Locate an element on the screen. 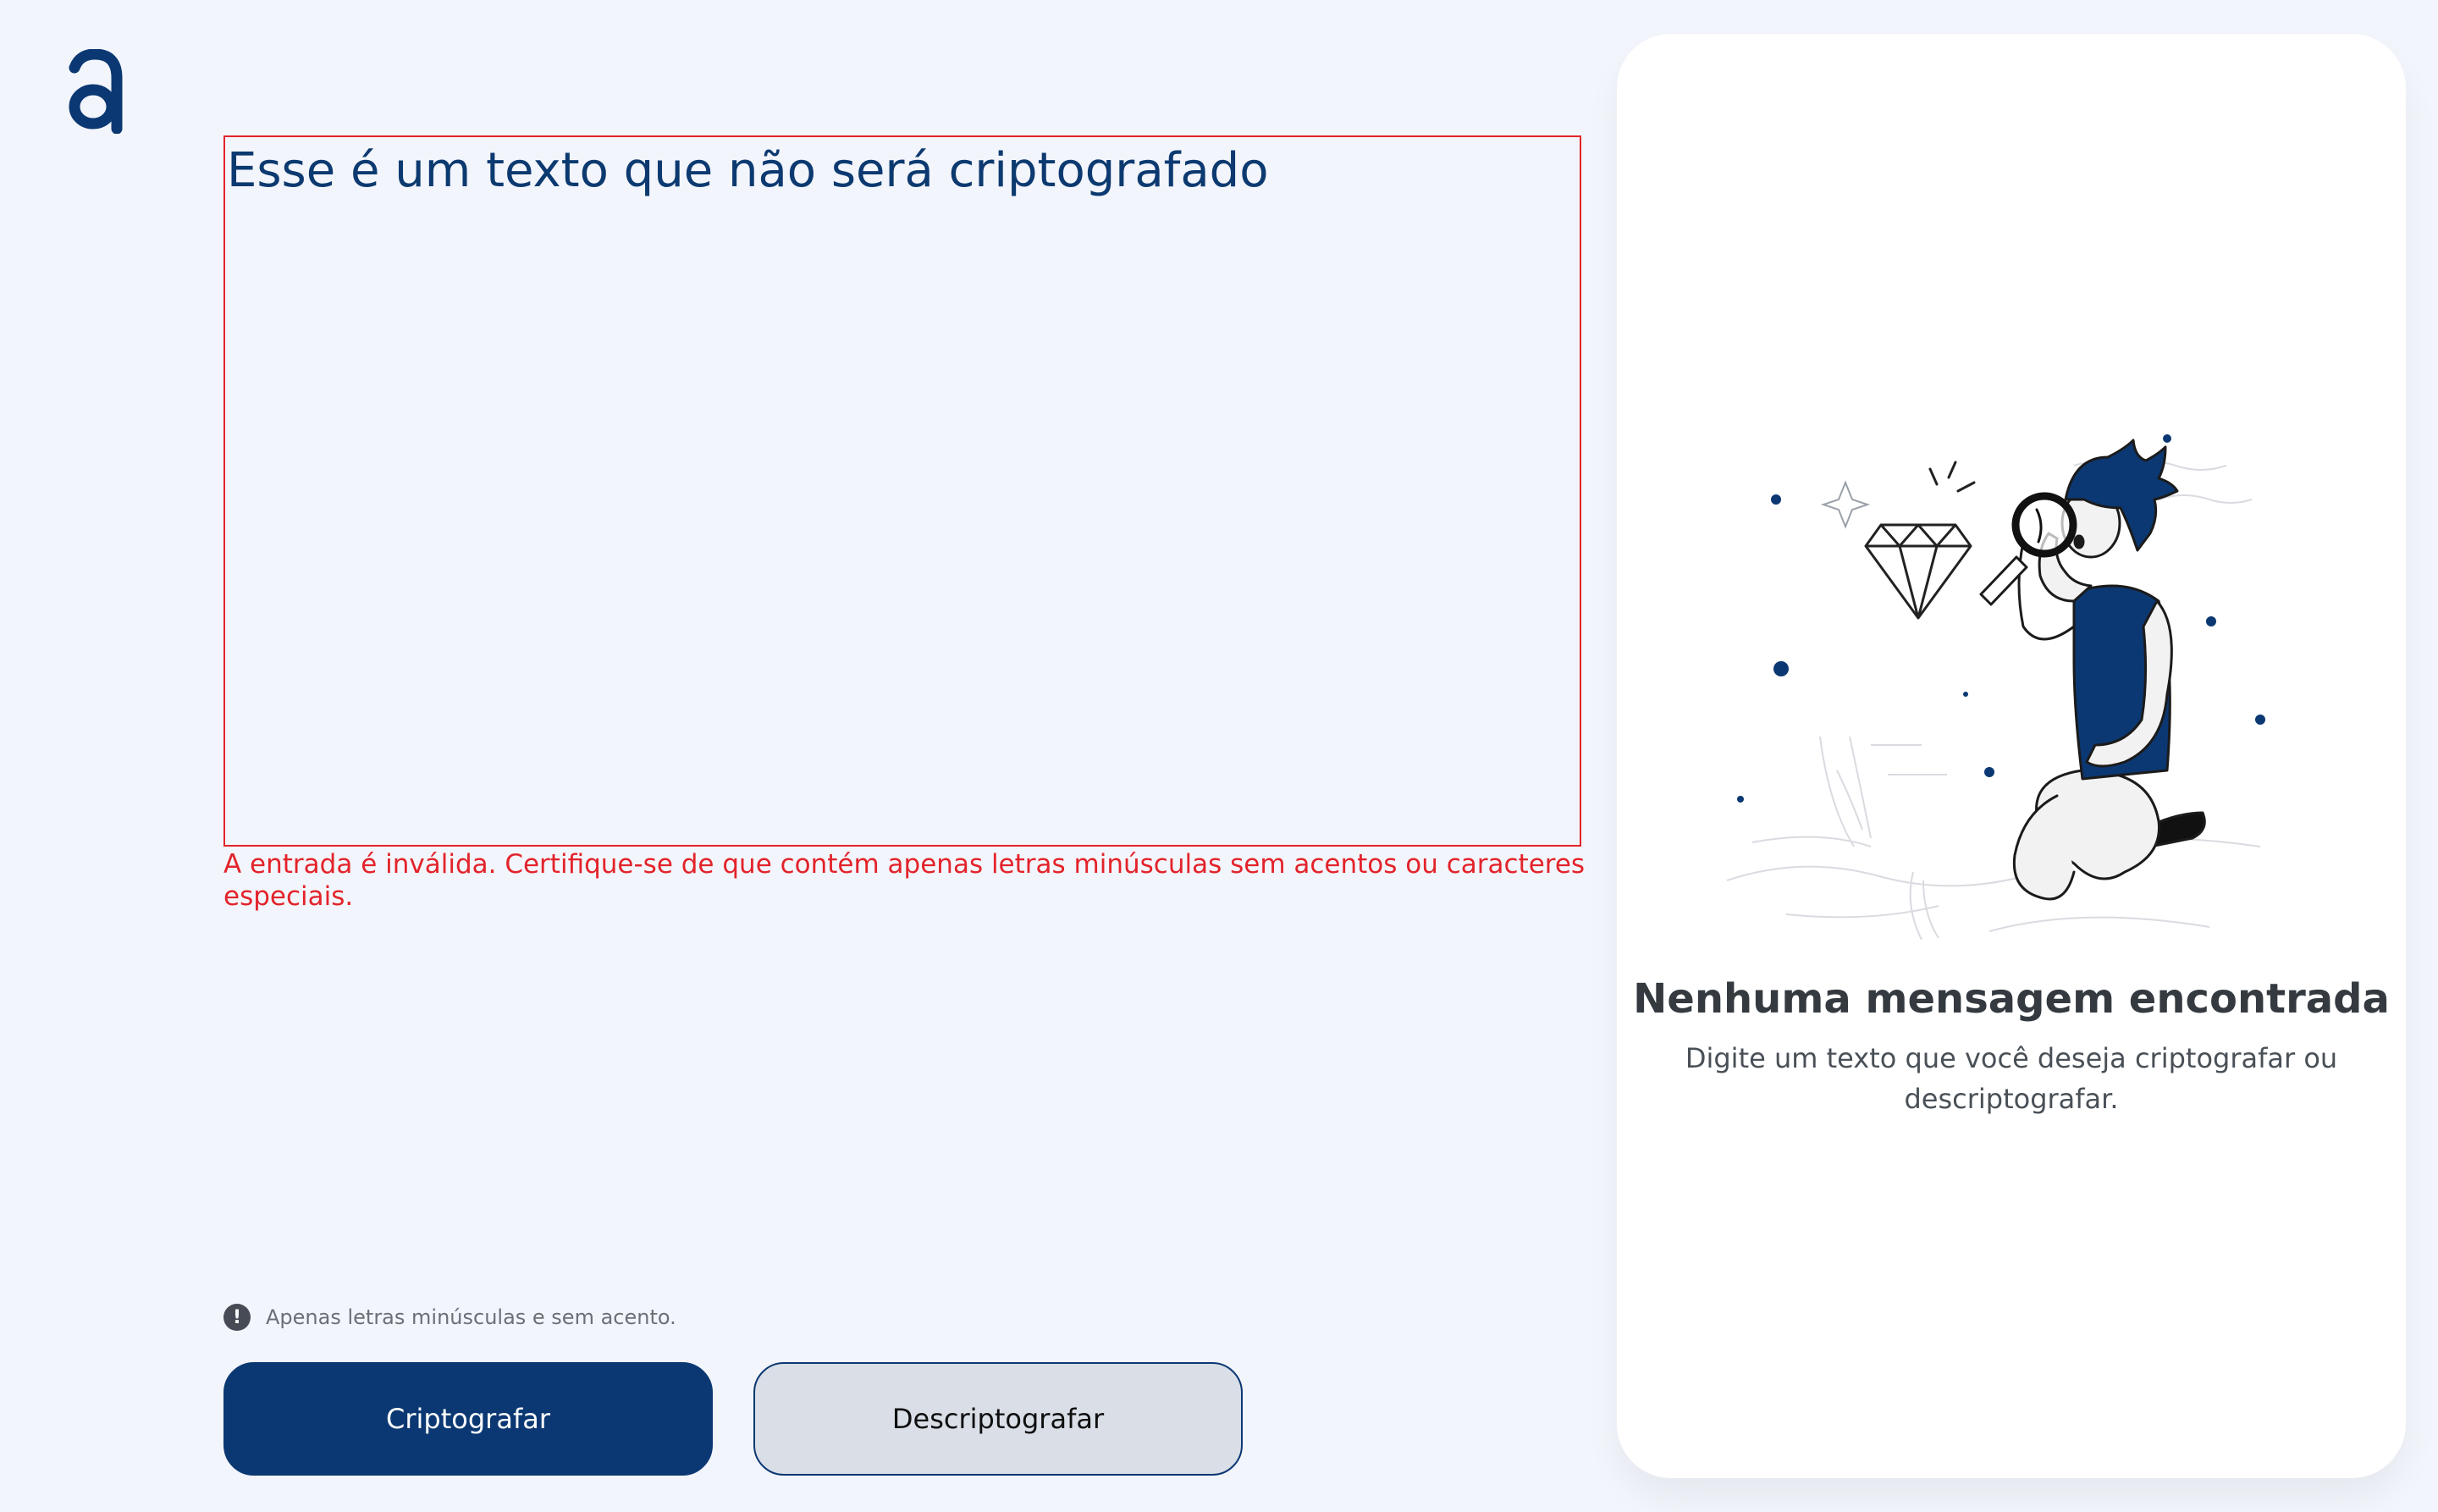 The image size is (2438, 1512). empty-state-title: Nenhuma mensagem encontrada is located at coordinates (2011, 999).